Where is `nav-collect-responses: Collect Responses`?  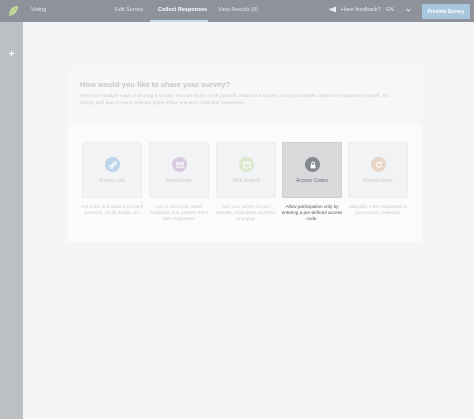 nav-collect-responses: Collect Responses is located at coordinates (182, 10).